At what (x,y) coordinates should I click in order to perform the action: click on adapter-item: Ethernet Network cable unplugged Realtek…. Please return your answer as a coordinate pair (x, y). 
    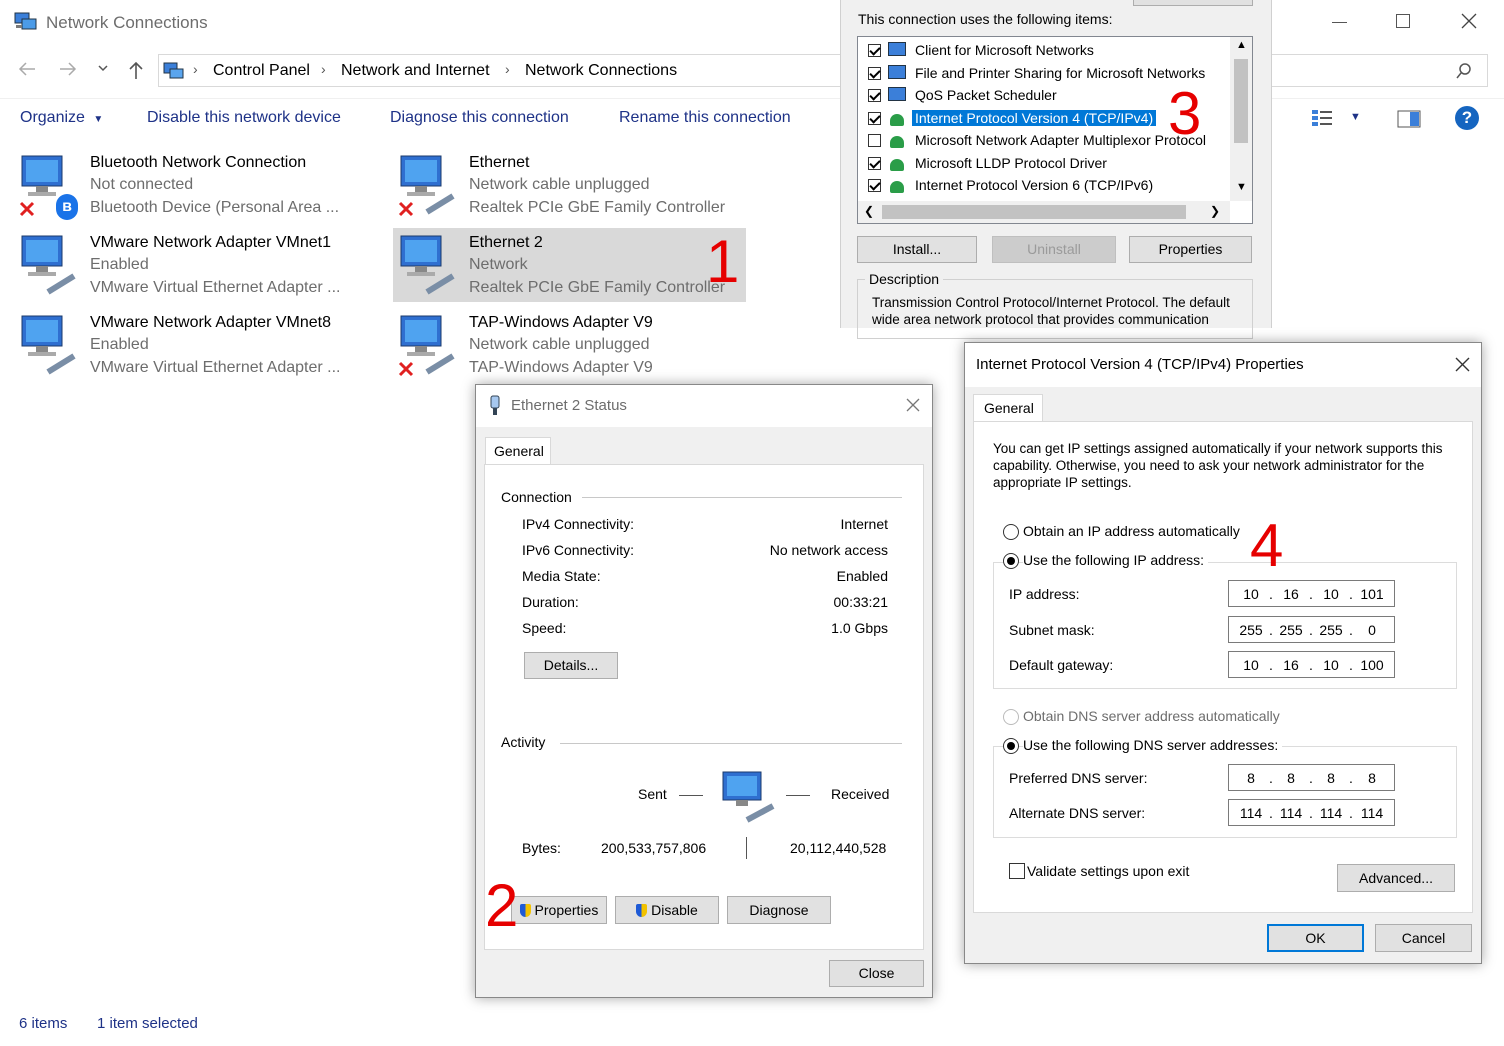
    Looking at the image, I should click on (568, 186).